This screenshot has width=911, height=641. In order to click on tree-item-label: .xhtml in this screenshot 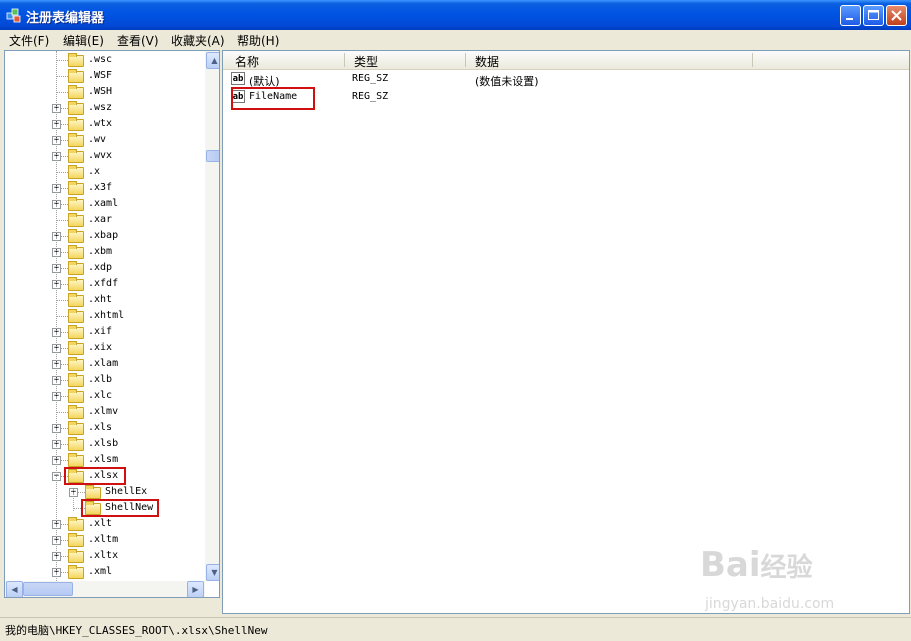, I will do `click(106, 315)`.